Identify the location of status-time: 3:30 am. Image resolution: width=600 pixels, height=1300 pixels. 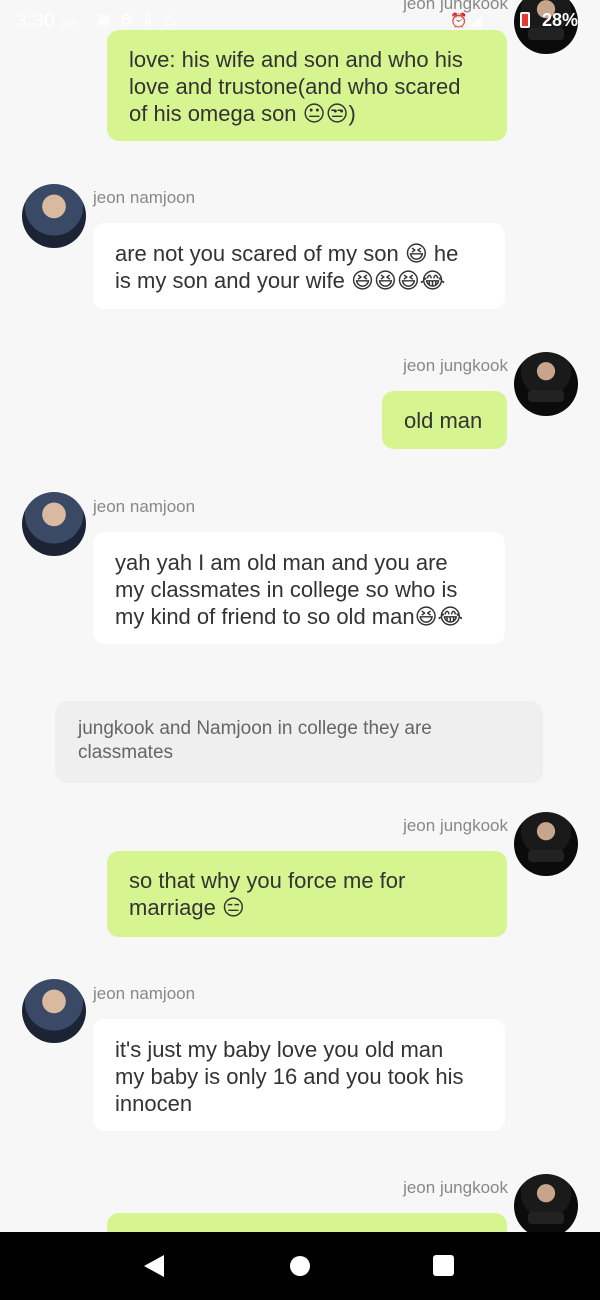
(46, 21).